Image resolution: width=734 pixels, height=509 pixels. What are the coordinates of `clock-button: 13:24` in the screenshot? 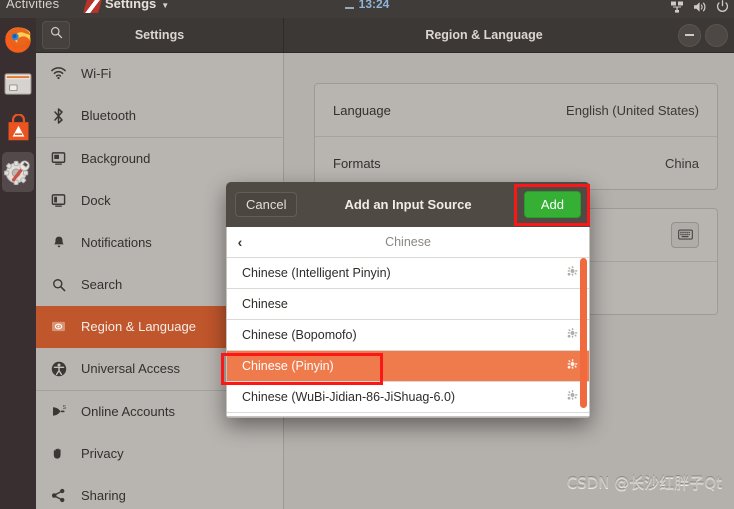 It's located at (367, 5).